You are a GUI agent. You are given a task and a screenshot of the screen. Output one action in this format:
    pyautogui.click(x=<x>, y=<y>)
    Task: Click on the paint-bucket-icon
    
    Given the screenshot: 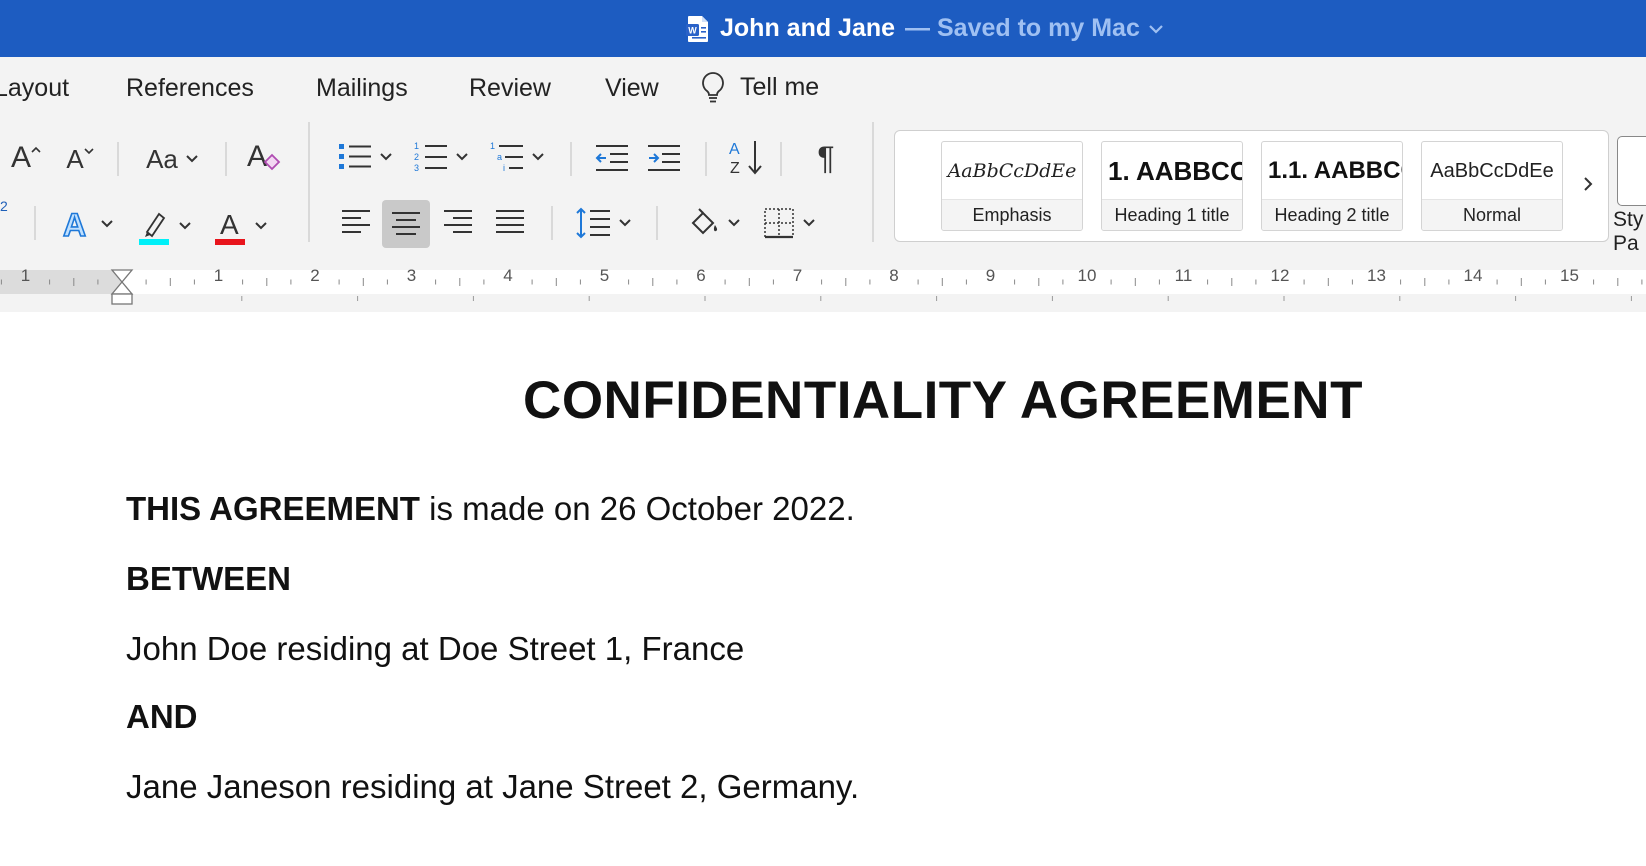 What is the action you would take?
    pyautogui.click(x=704, y=221)
    